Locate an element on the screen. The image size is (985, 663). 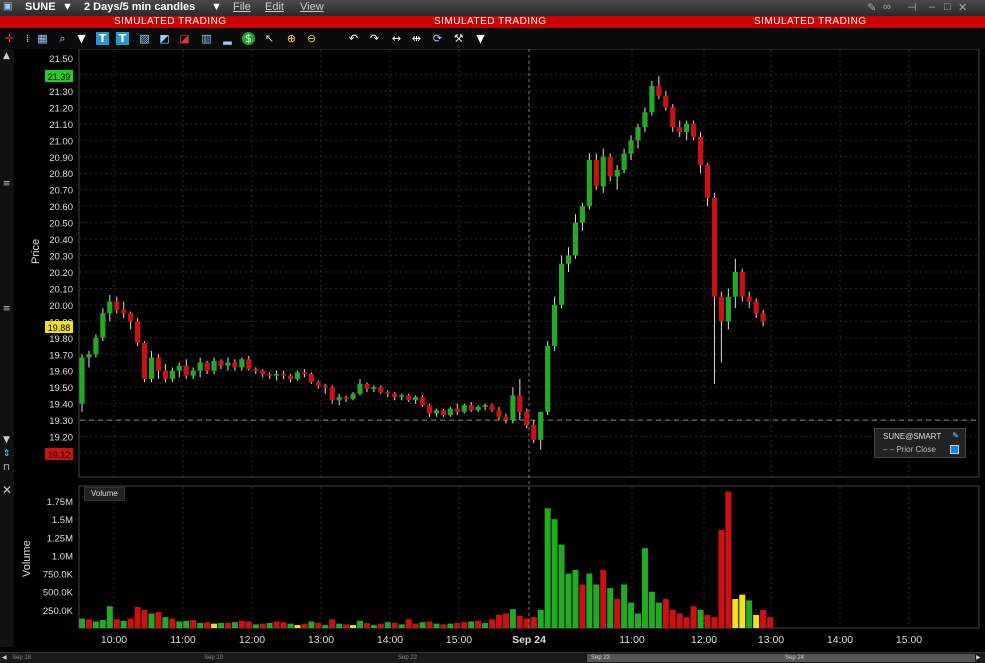
scroll-up-icon: ▲ is located at coordinates (6, 56).